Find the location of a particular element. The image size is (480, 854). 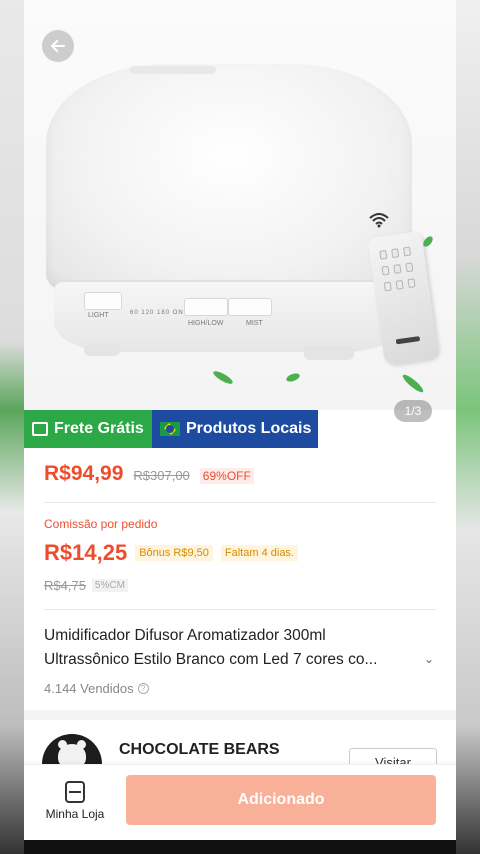

sold-count-label: 4.144 Vendidos is located at coordinates (89, 688).